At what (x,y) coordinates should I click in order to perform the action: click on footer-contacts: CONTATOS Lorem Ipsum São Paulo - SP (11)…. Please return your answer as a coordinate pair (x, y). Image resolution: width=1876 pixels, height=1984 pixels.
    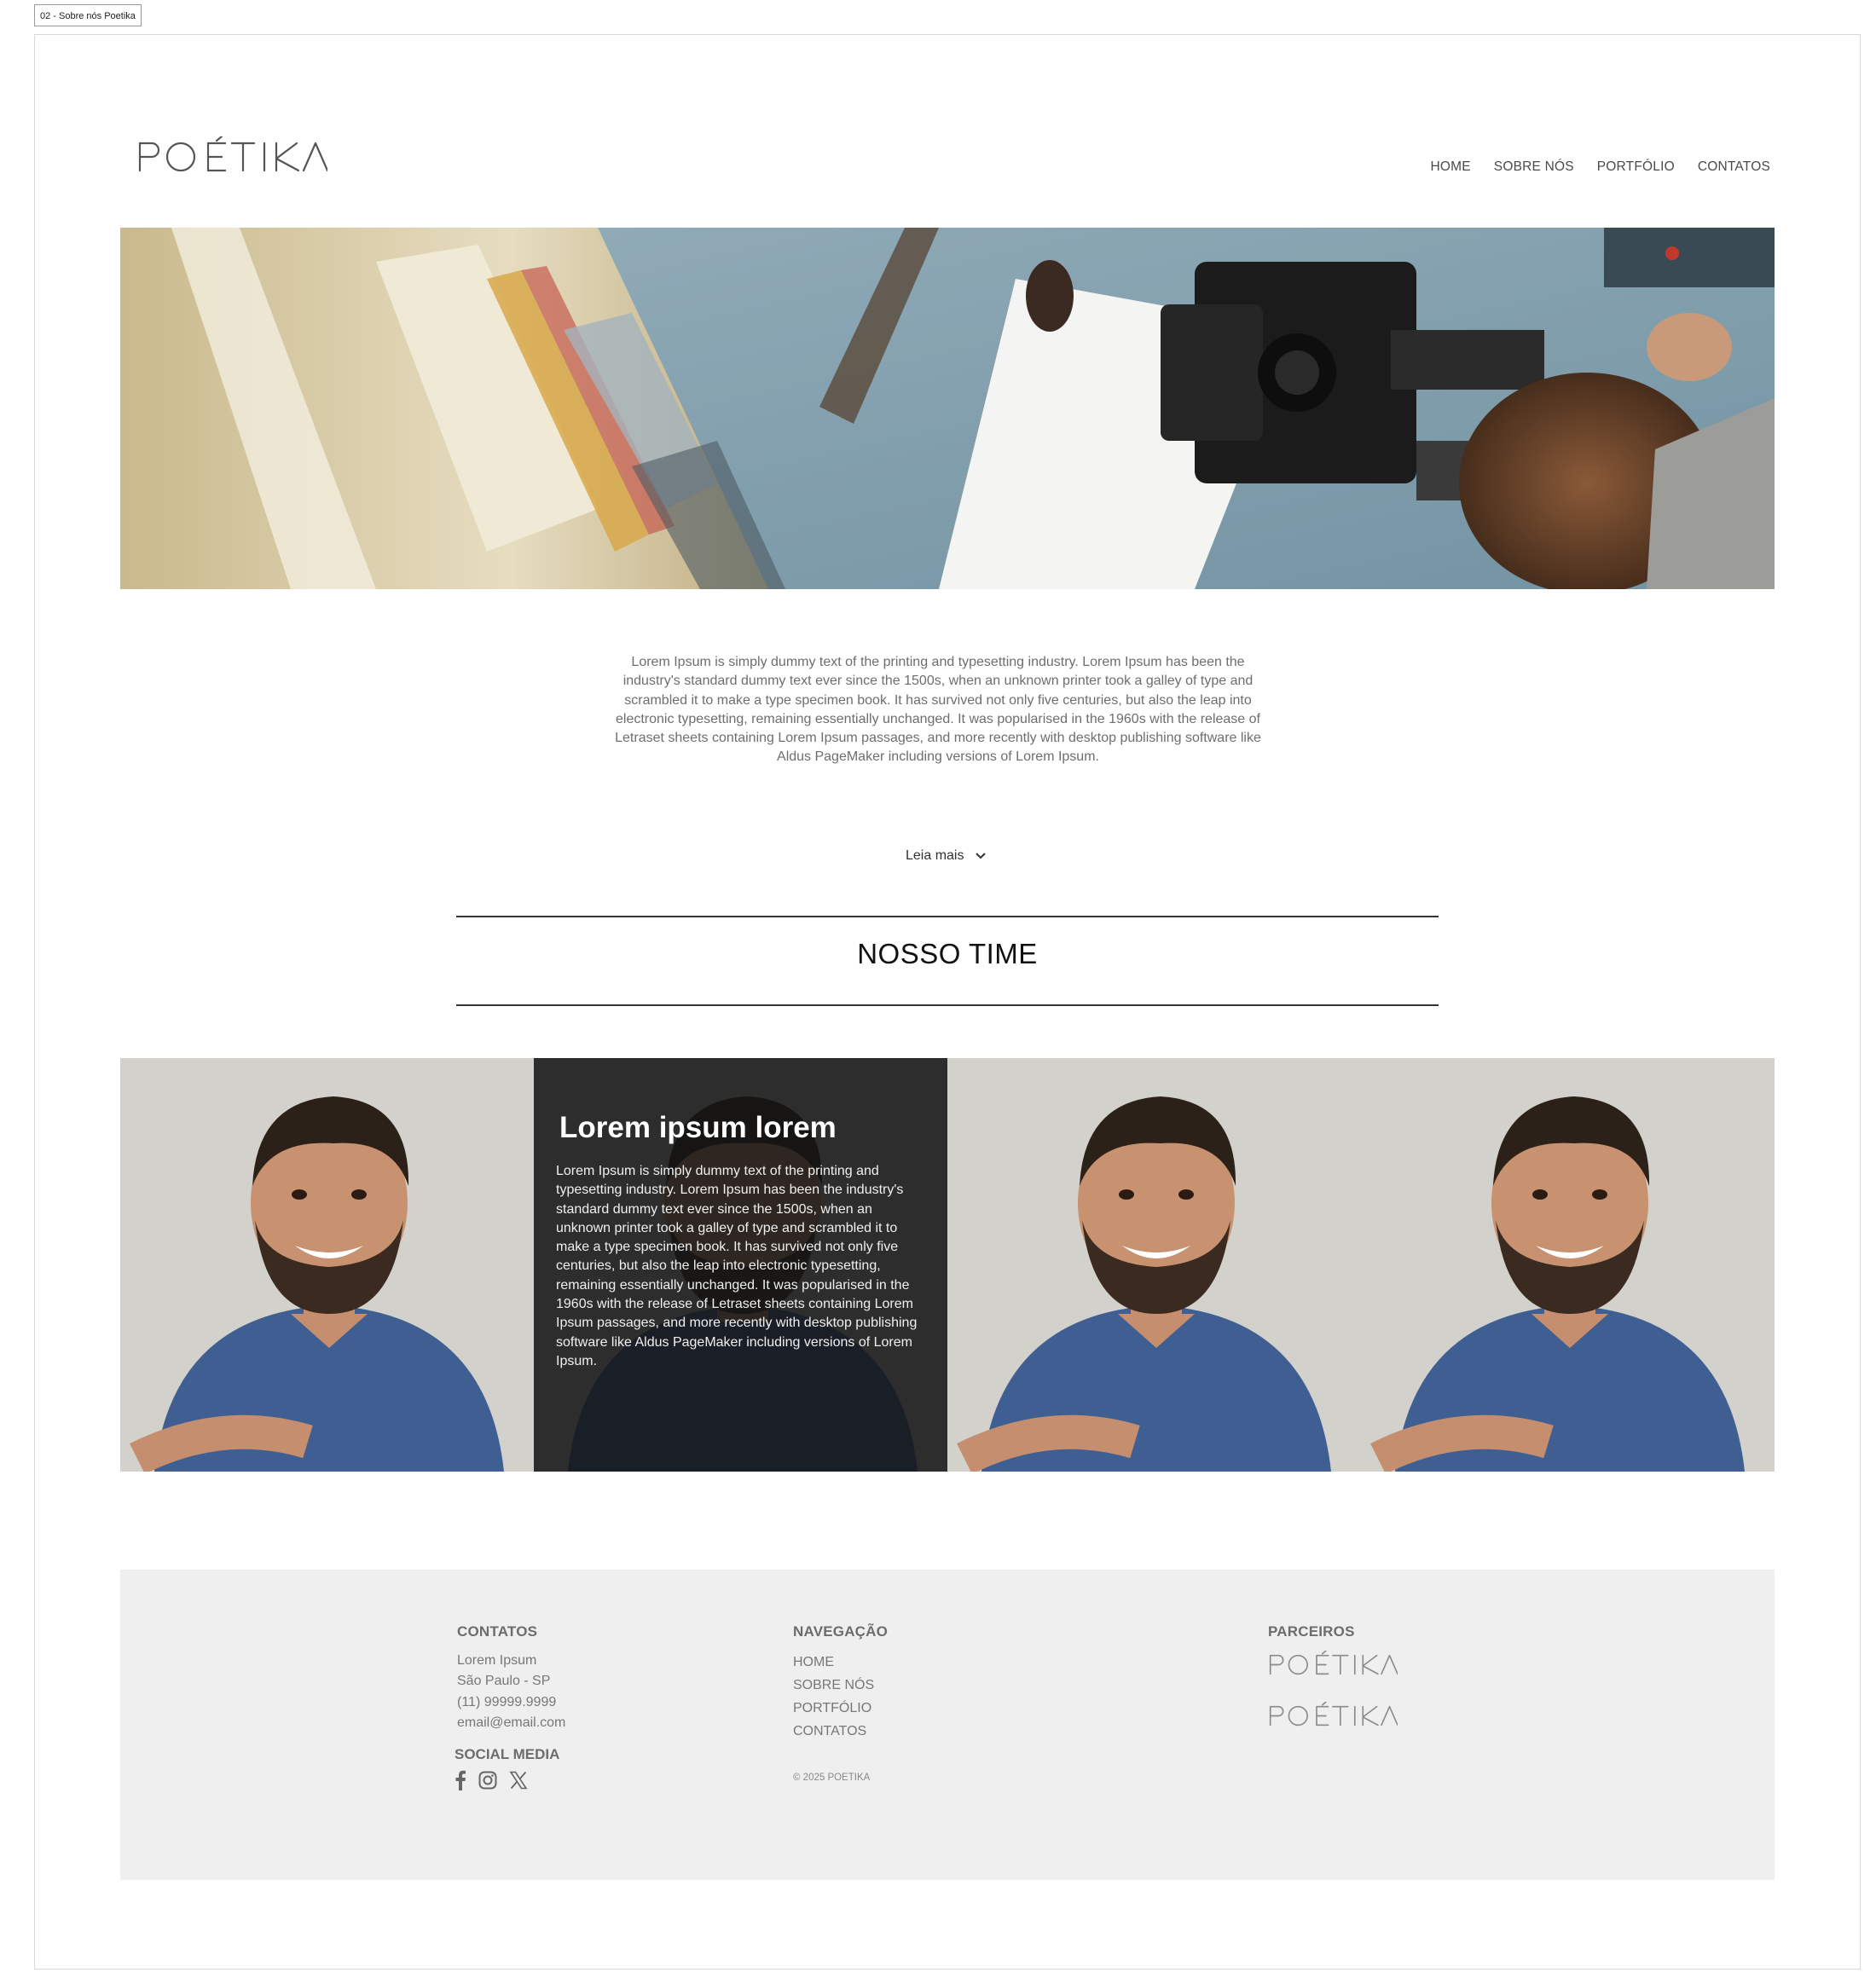
    Looking at the image, I should click on (511, 1678).